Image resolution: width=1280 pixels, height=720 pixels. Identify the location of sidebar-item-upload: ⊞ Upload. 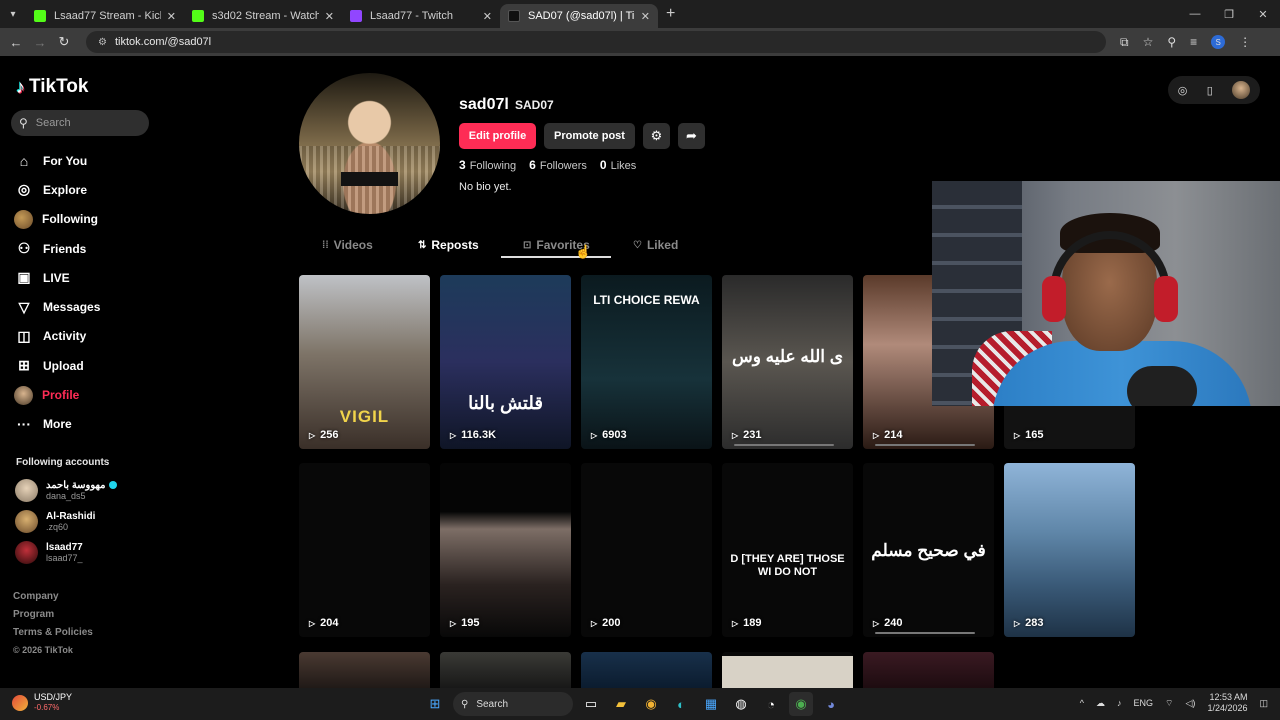
(89, 365).